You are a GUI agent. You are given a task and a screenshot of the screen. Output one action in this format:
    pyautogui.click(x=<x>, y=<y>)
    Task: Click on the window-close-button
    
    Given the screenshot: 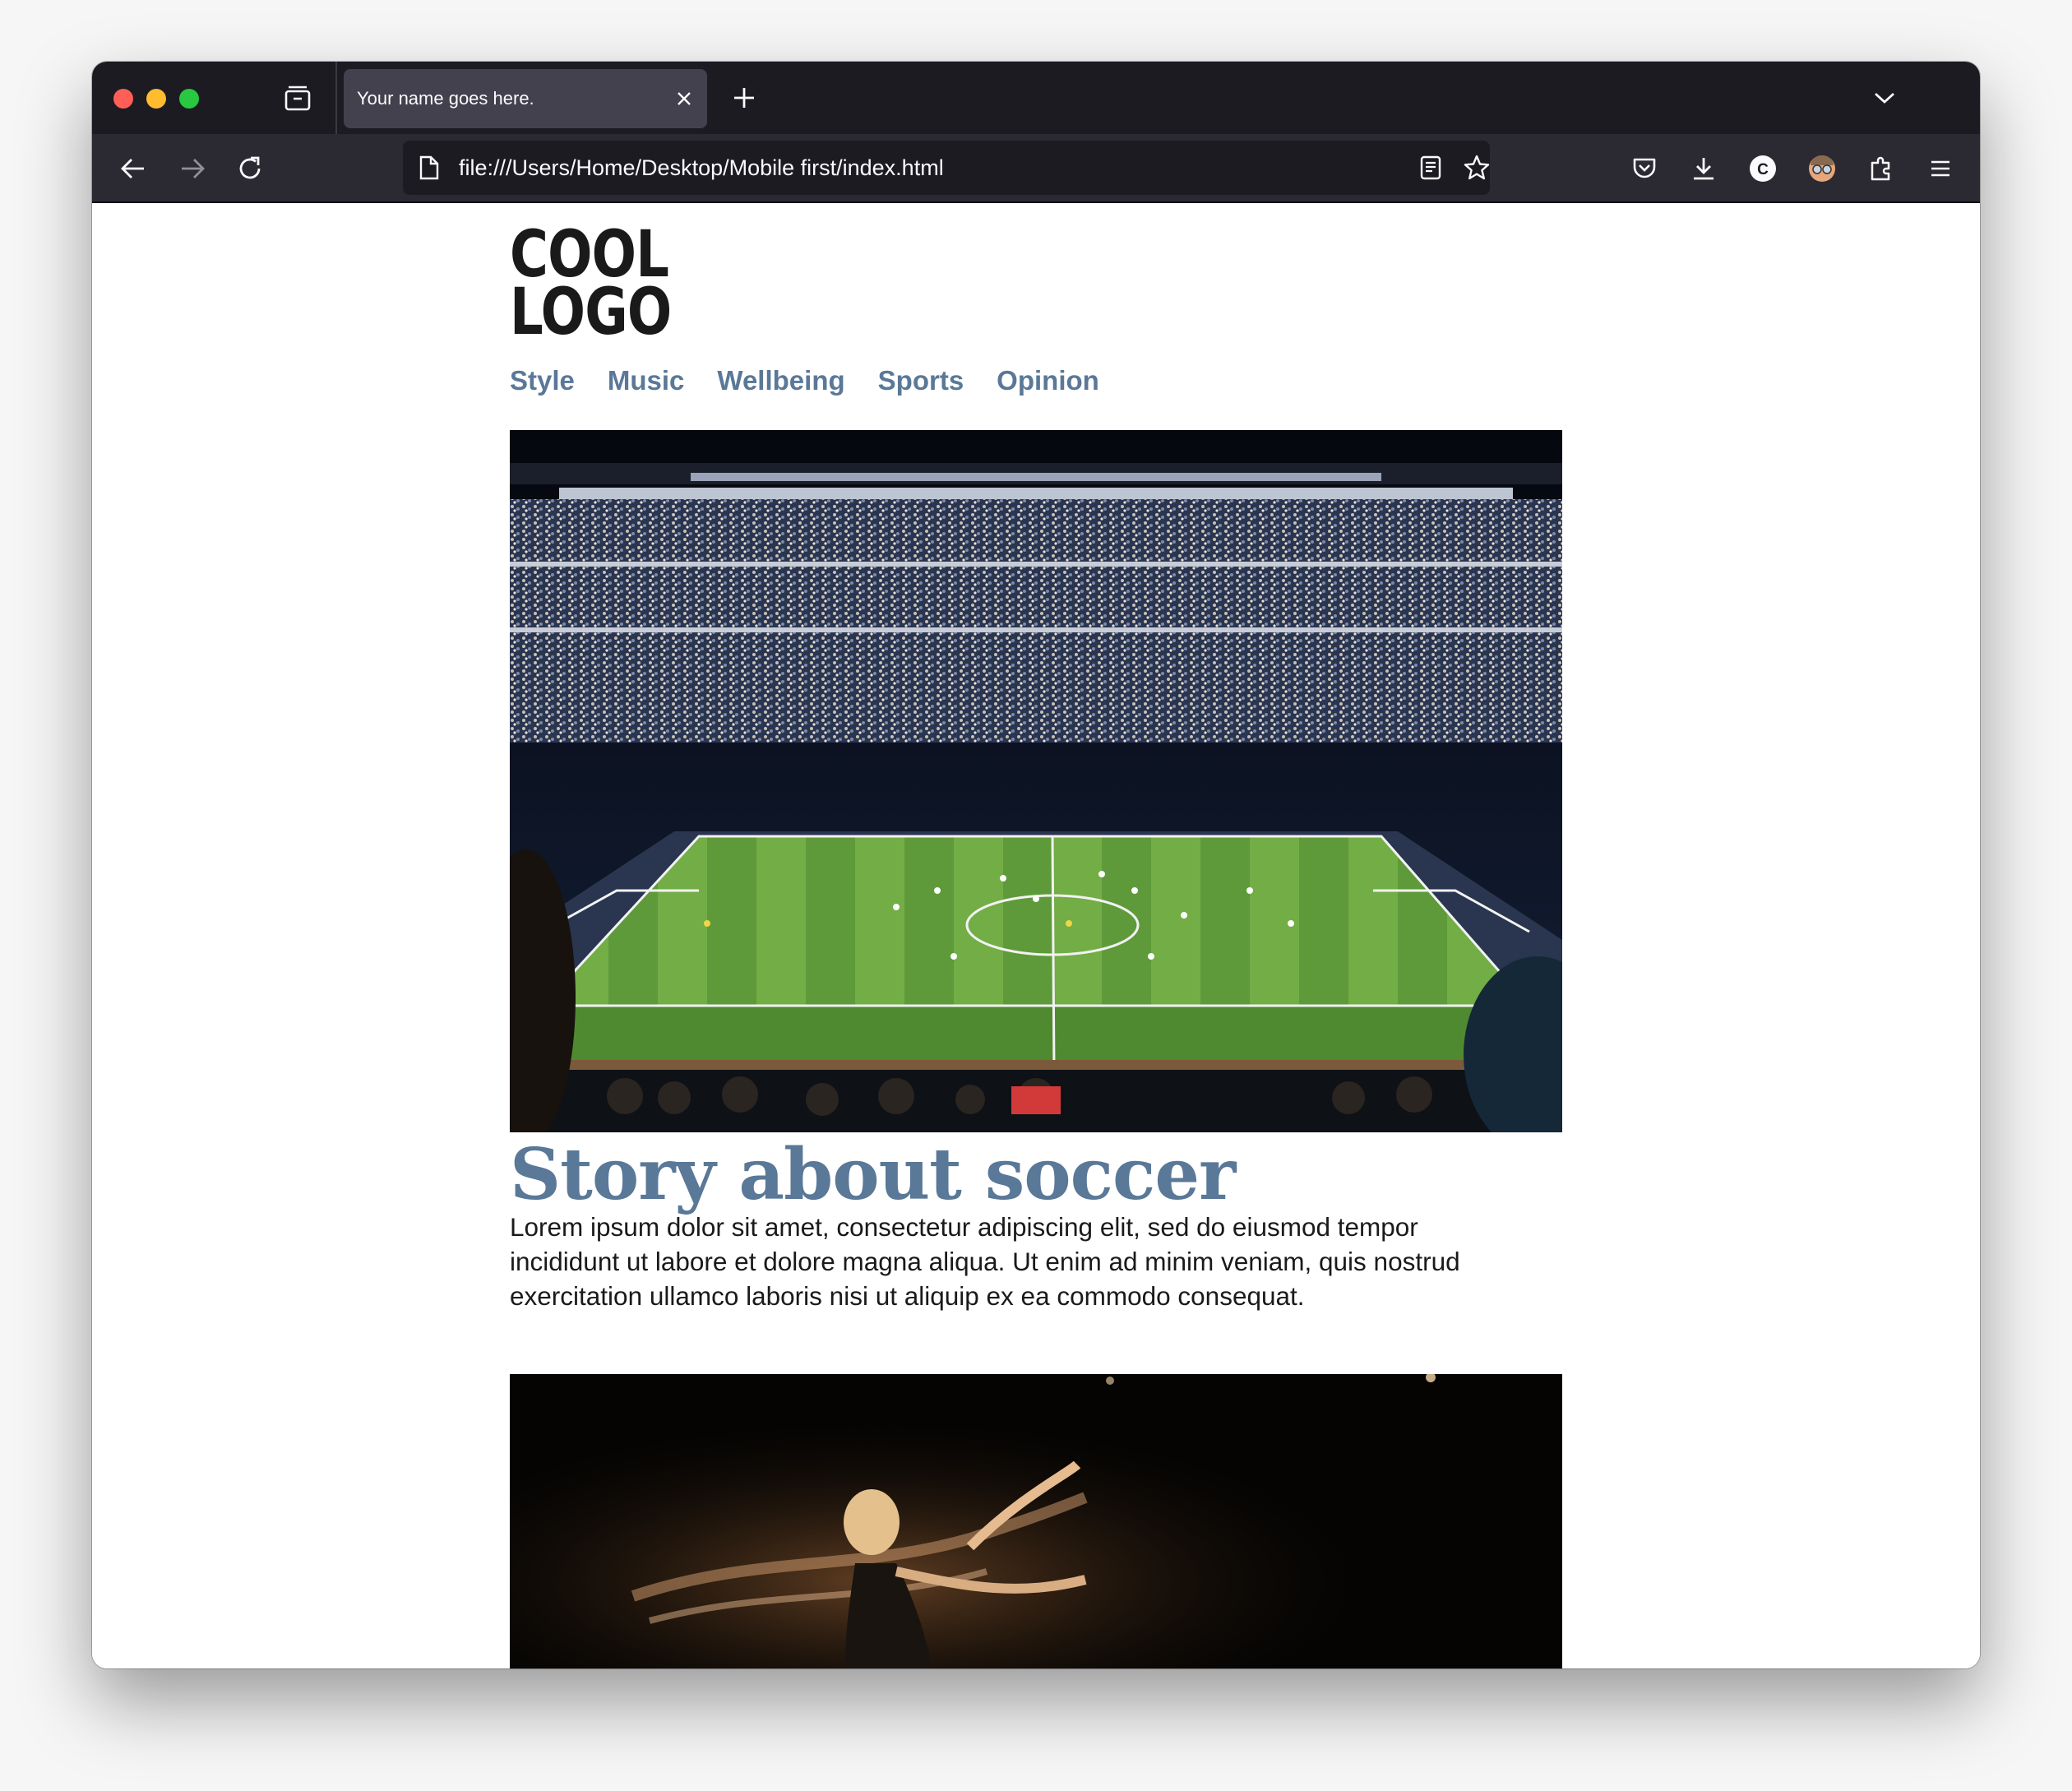 What is the action you would take?
    pyautogui.click(x=123, y=99)
    